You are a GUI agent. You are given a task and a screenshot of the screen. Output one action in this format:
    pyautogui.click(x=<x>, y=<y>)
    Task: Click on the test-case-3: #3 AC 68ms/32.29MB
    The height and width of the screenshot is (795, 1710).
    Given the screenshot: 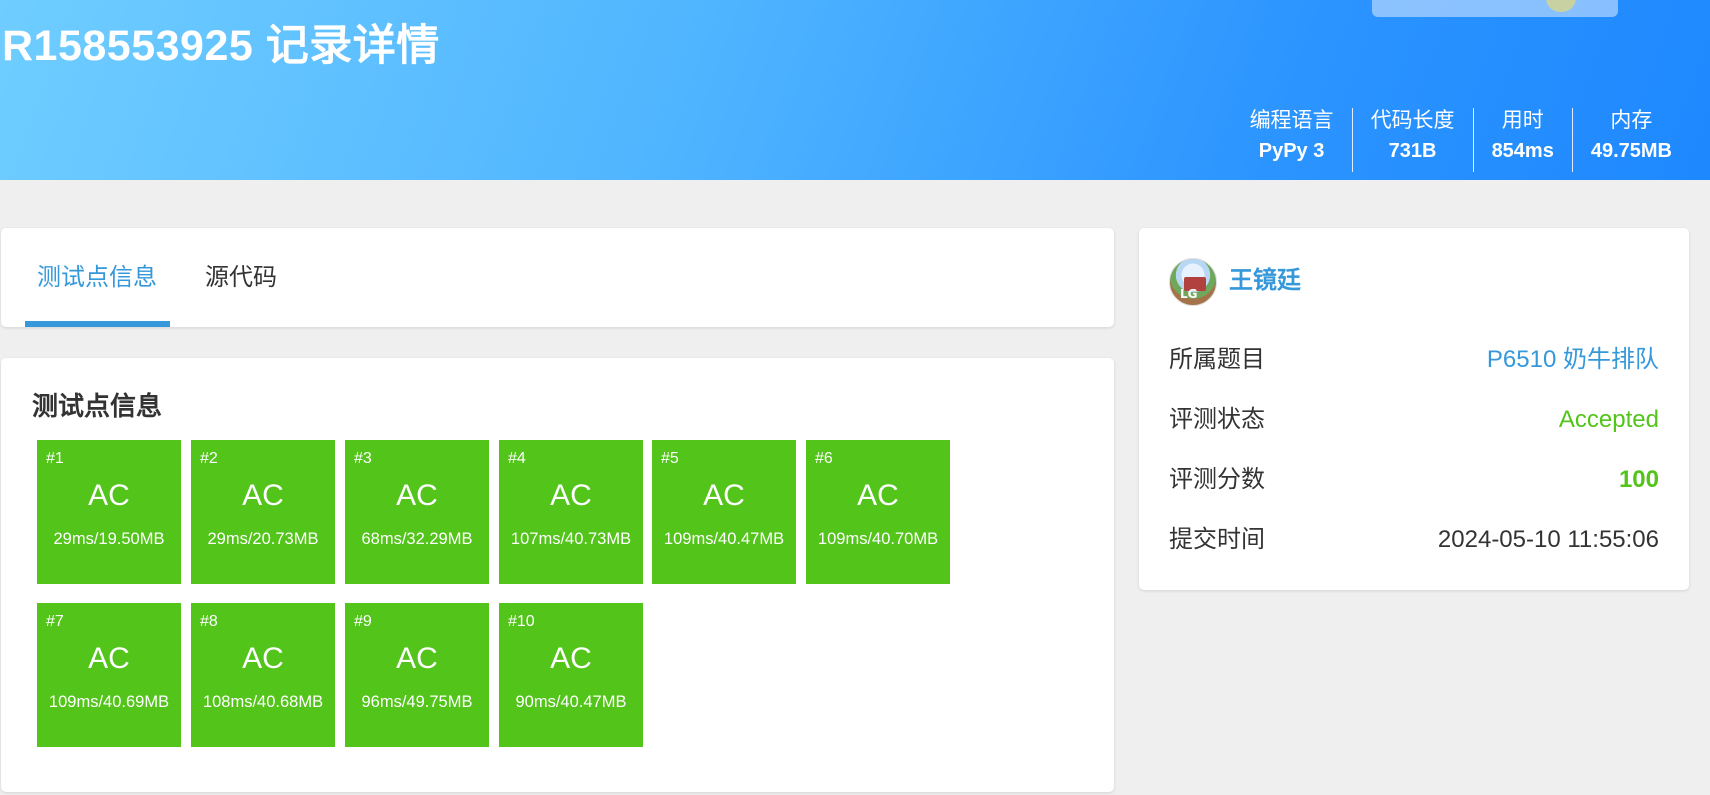 What is the action you would take?
    pyautogui.click(x=417, y=512)
    